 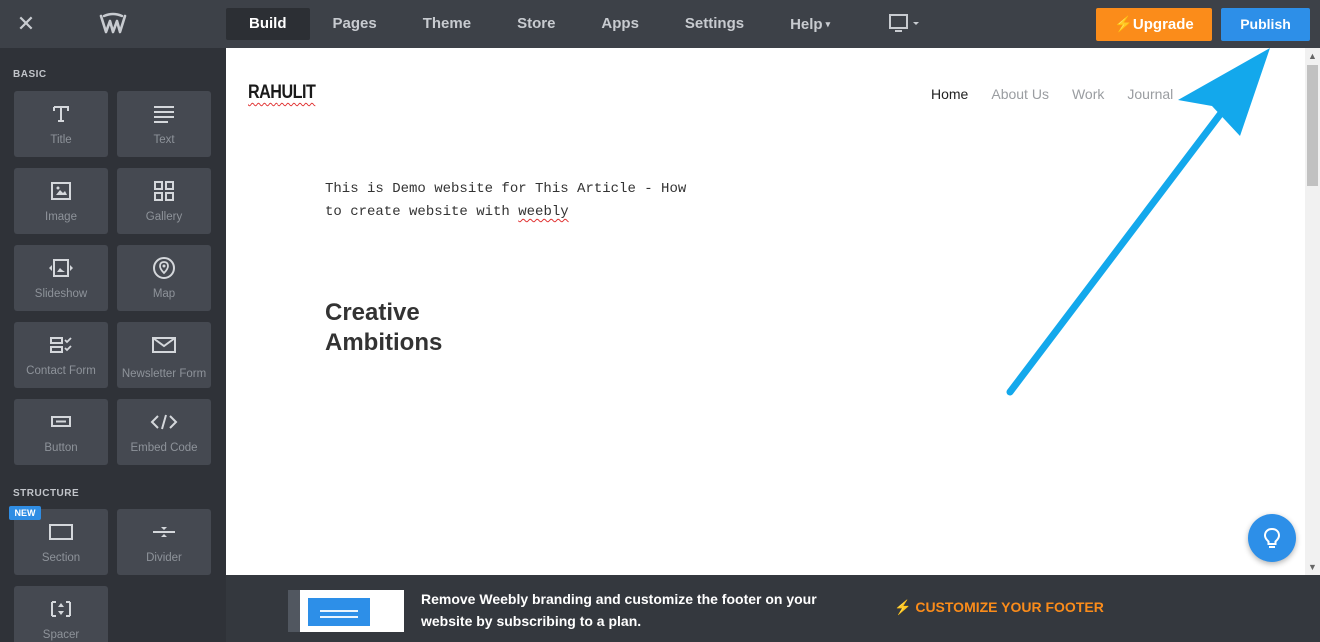 What do you see at coordinates (543, 212) in the screenshot?
I see `intro-line-2-word: weebly` at bounding box center [543, 212].